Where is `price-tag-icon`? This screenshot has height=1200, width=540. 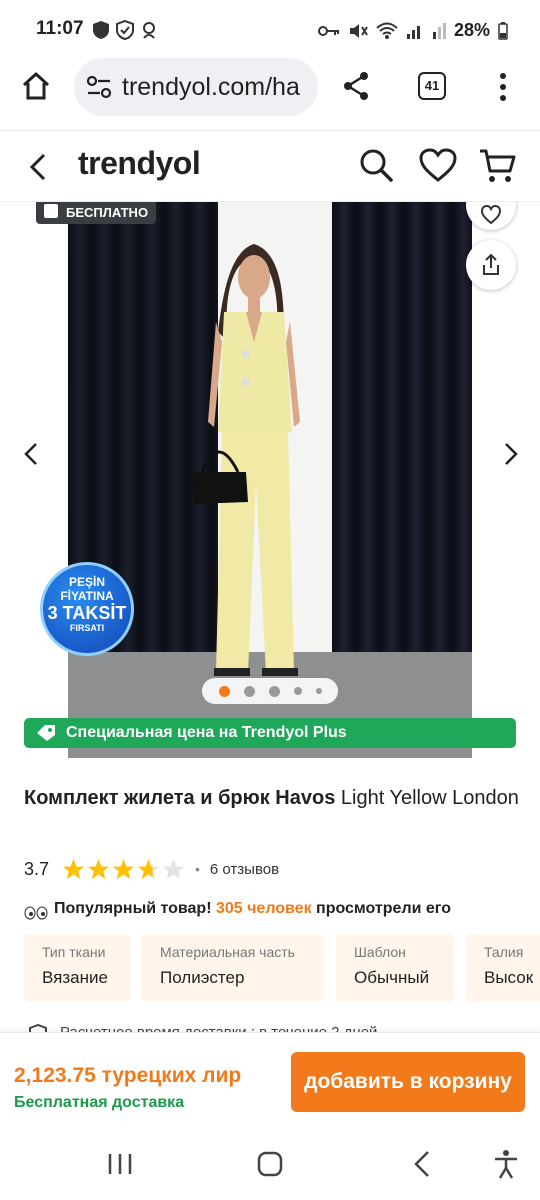
price-tag-icon is located at coordinates (46, 733).